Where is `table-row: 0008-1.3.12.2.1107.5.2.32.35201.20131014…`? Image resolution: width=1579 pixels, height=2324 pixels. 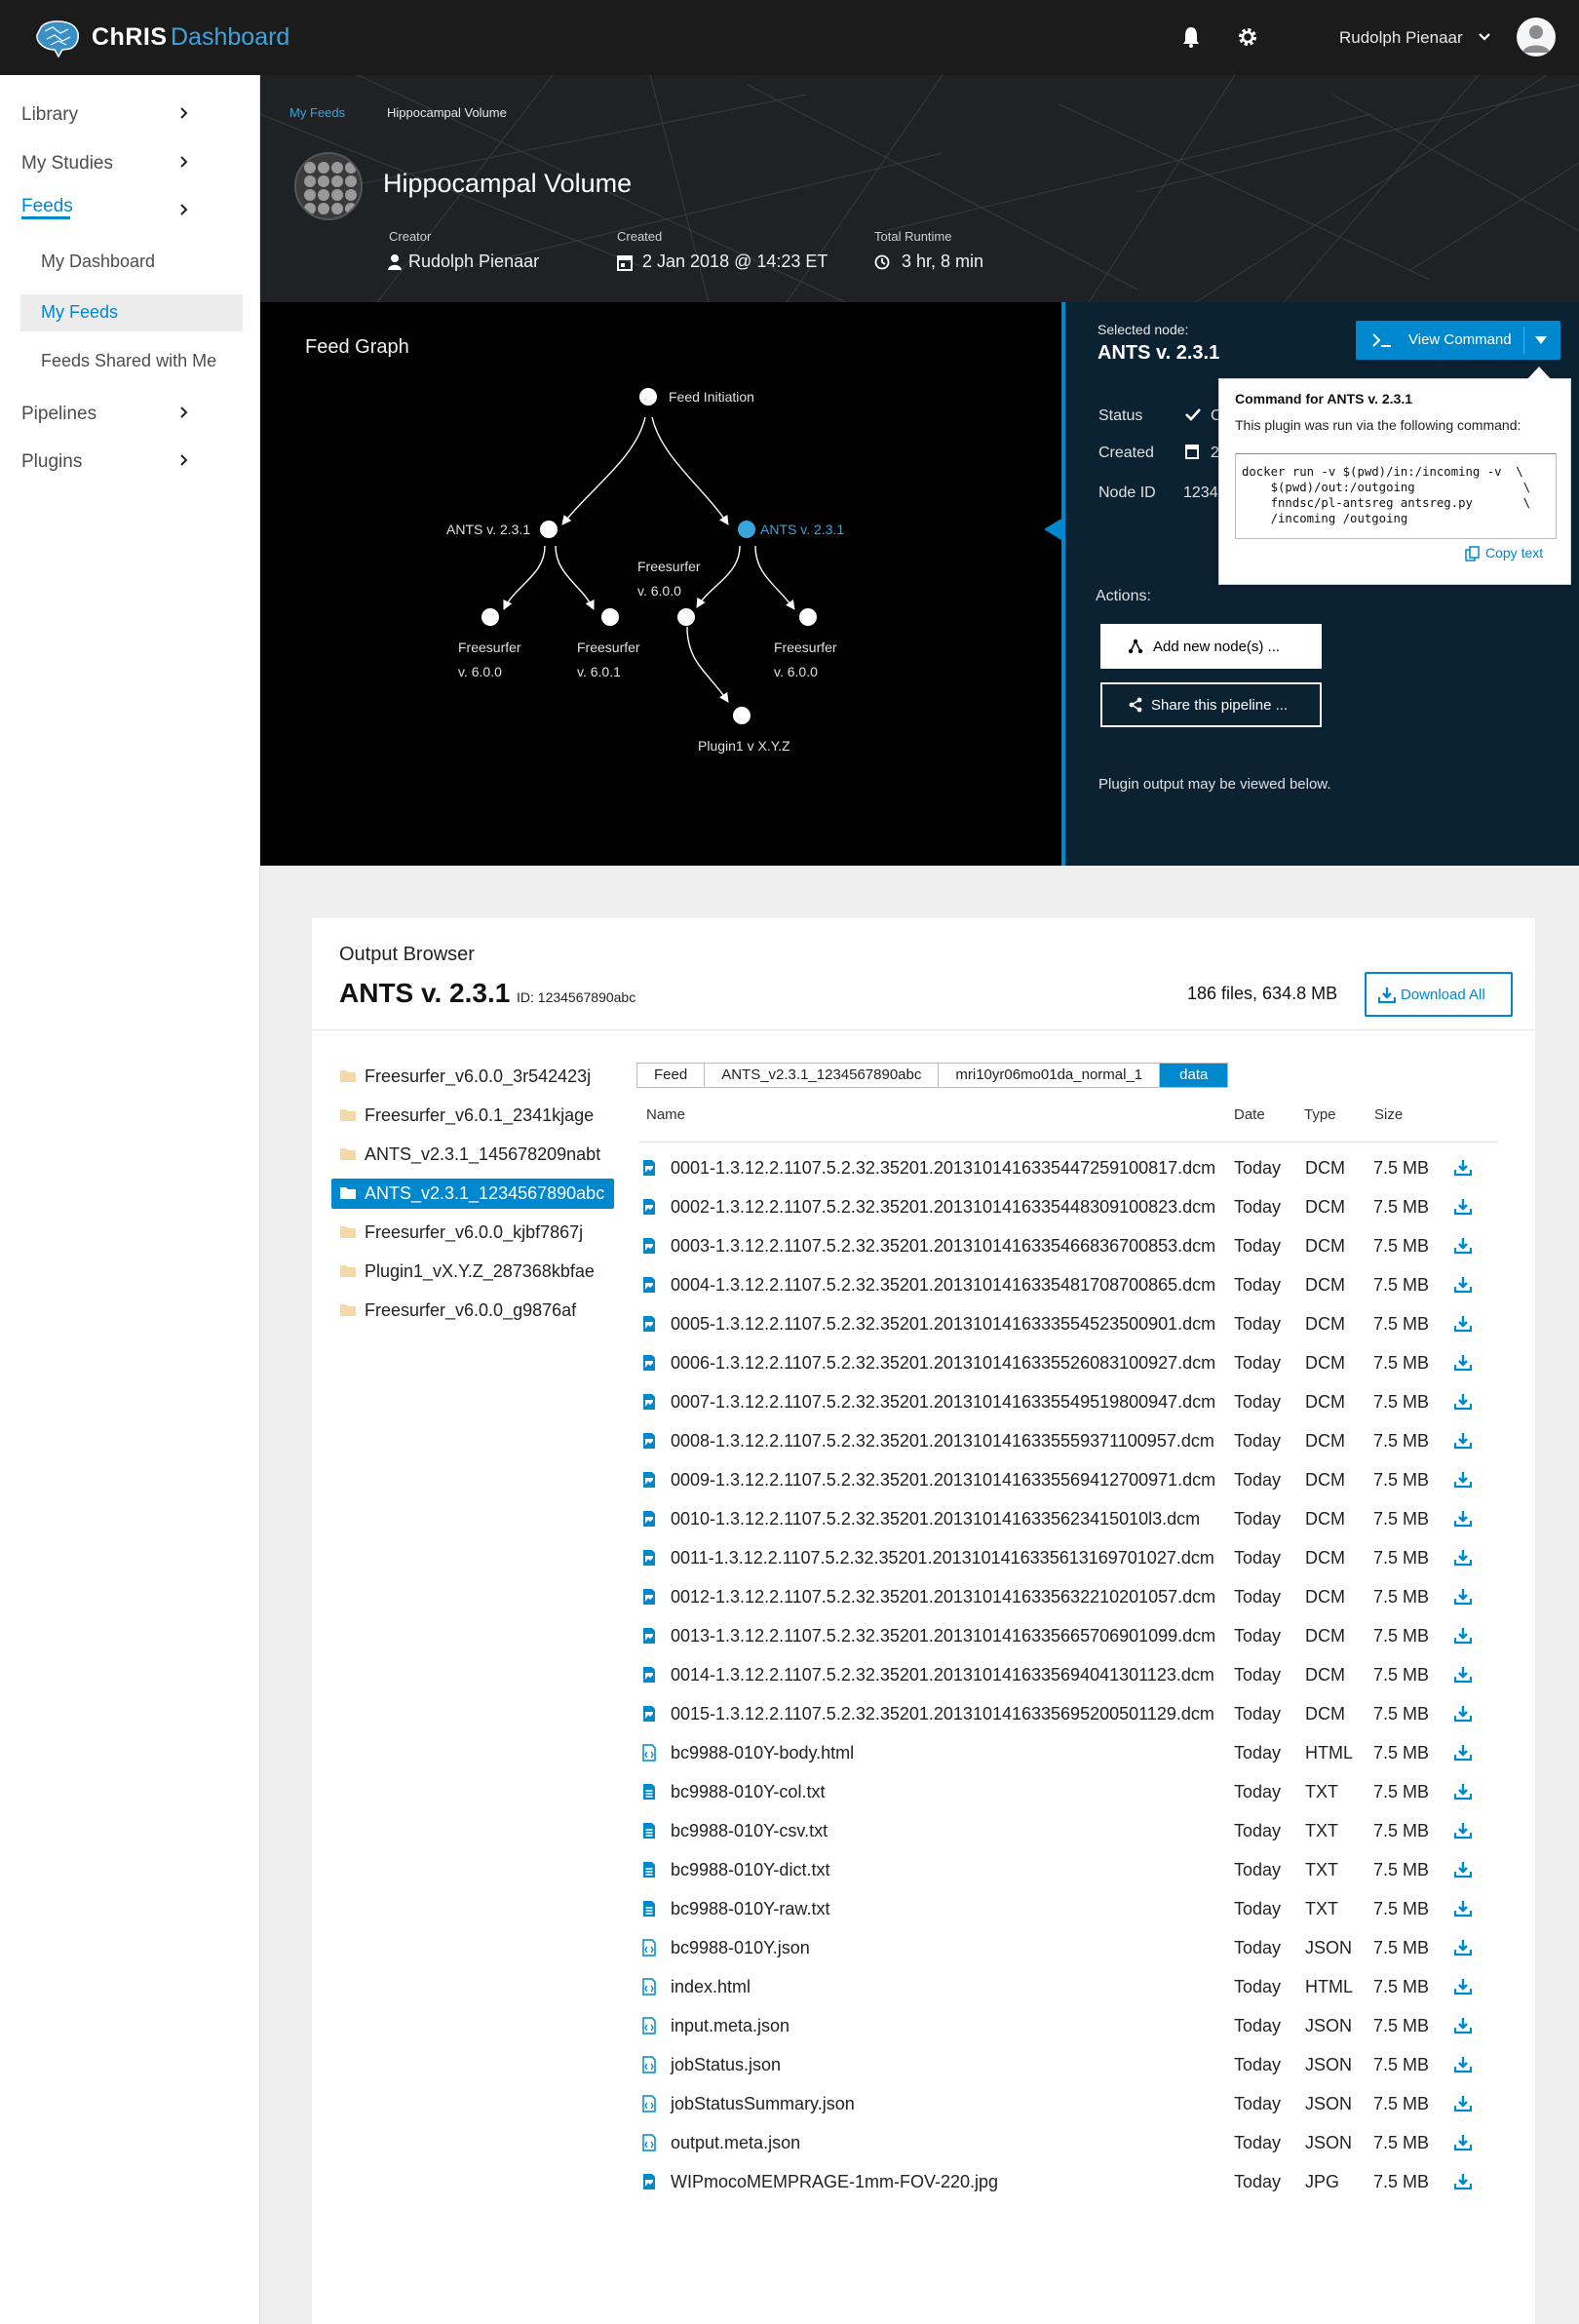 table-row: 0008-1.3.12.2.1107.5.2.32.35201.20131014… is located at coordinates (1077, 1440).